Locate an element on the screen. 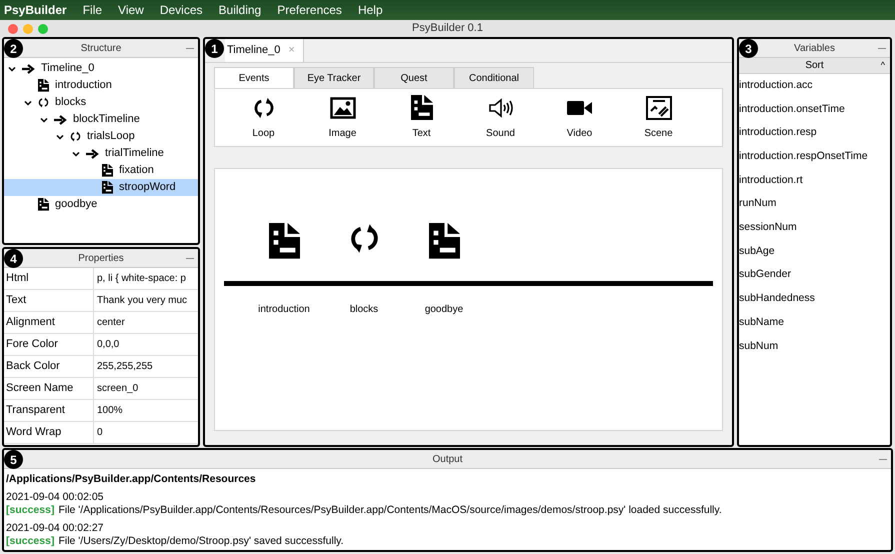 This screenshot has height=554, width=895. variable-item: subName is located at coordinates (761, 322).